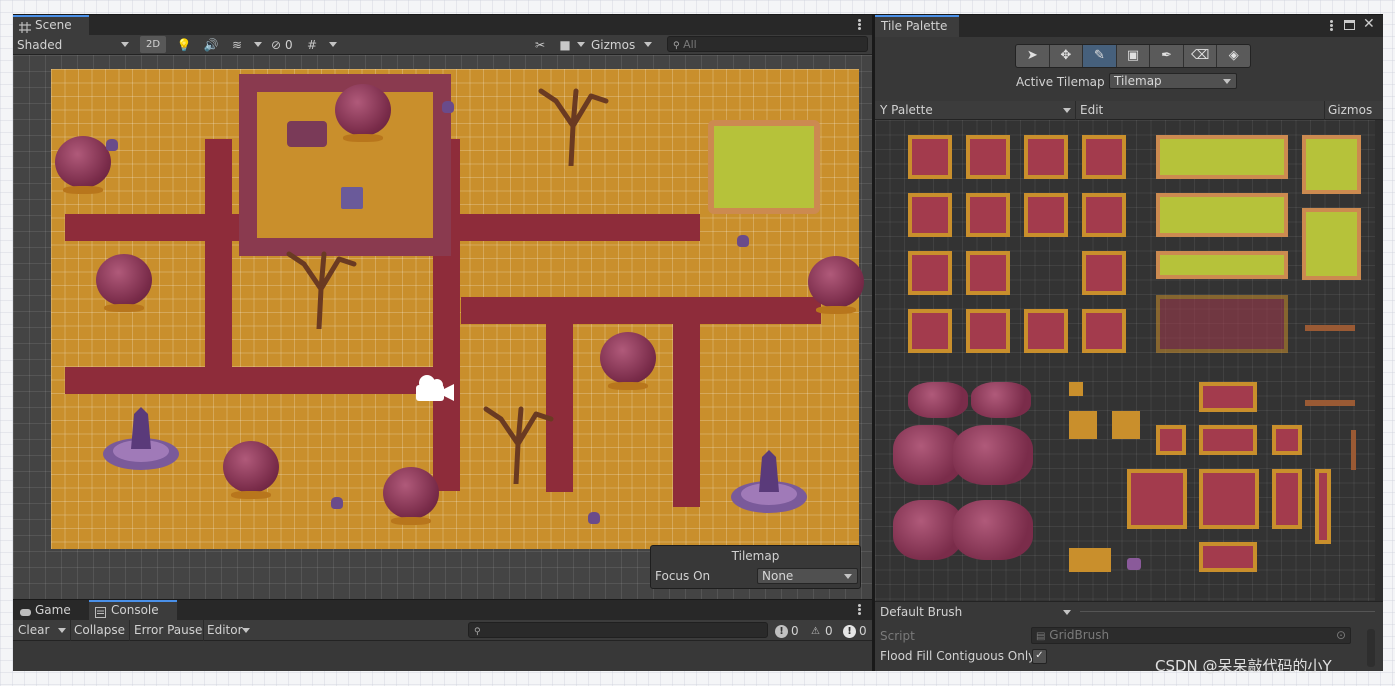 The image size is (1395, 686). Describe the element at coordinates (917, 26) in the screenshot. I see `tab-tile-palette: Tile Palette` at that location.